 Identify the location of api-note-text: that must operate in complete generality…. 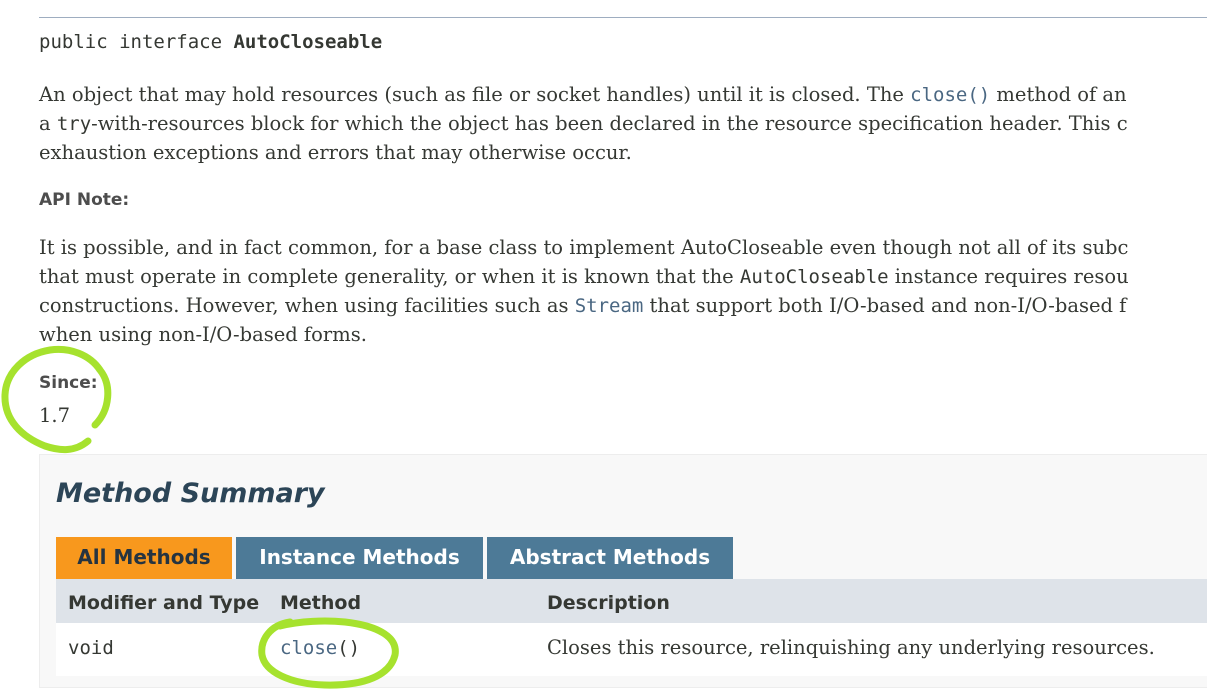
(389, 276).